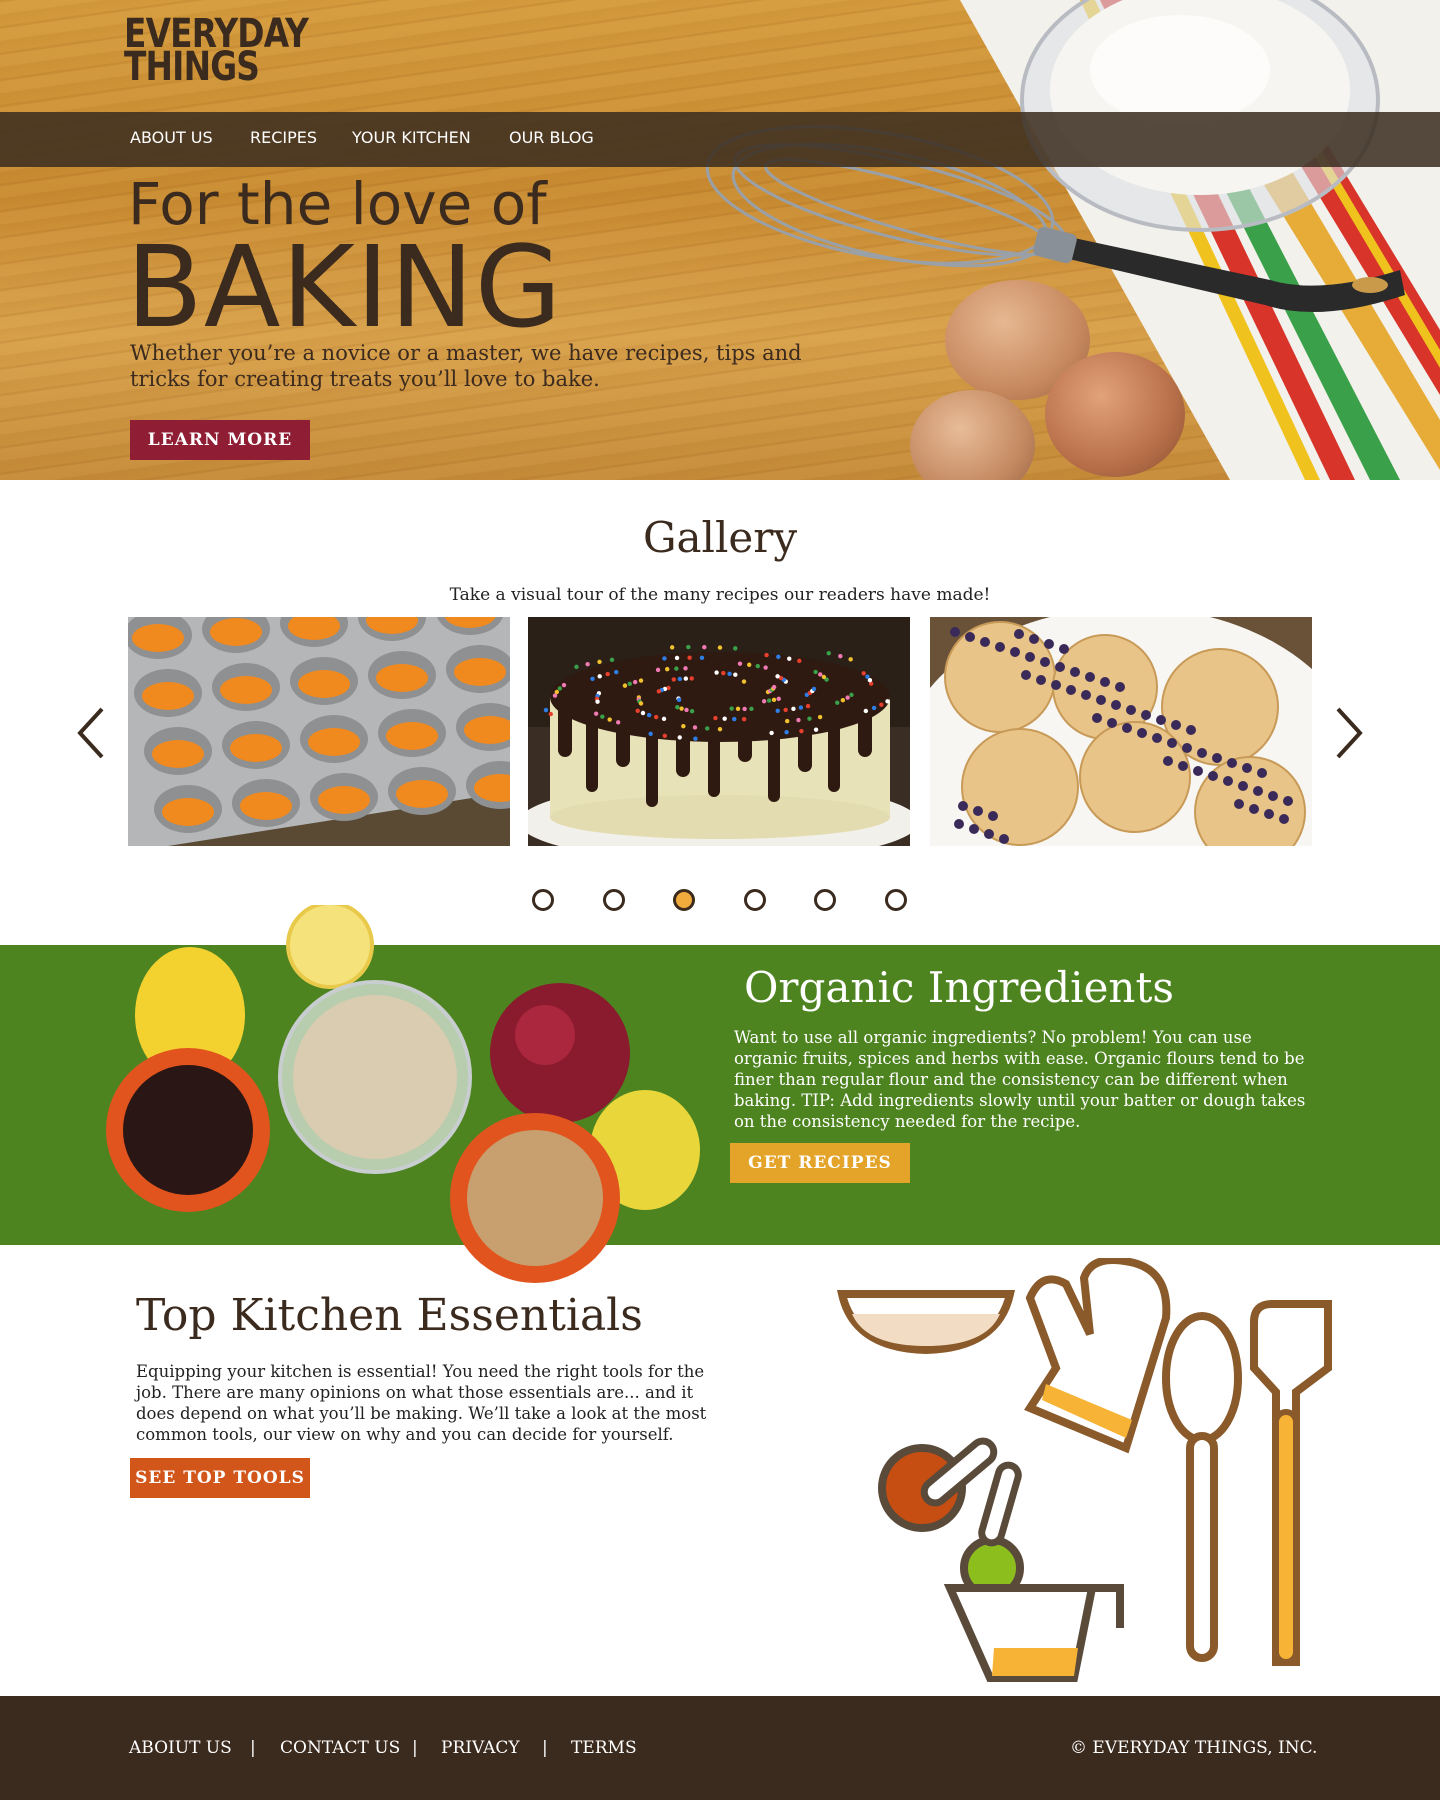 The width and height of the screenshot is (1440, 1800). What do you see at coordinates (220, 1478) in the screenshot?
I see `see-top-tools-button: SEE TOP TOOLS` at bounding box center [220, 1478].